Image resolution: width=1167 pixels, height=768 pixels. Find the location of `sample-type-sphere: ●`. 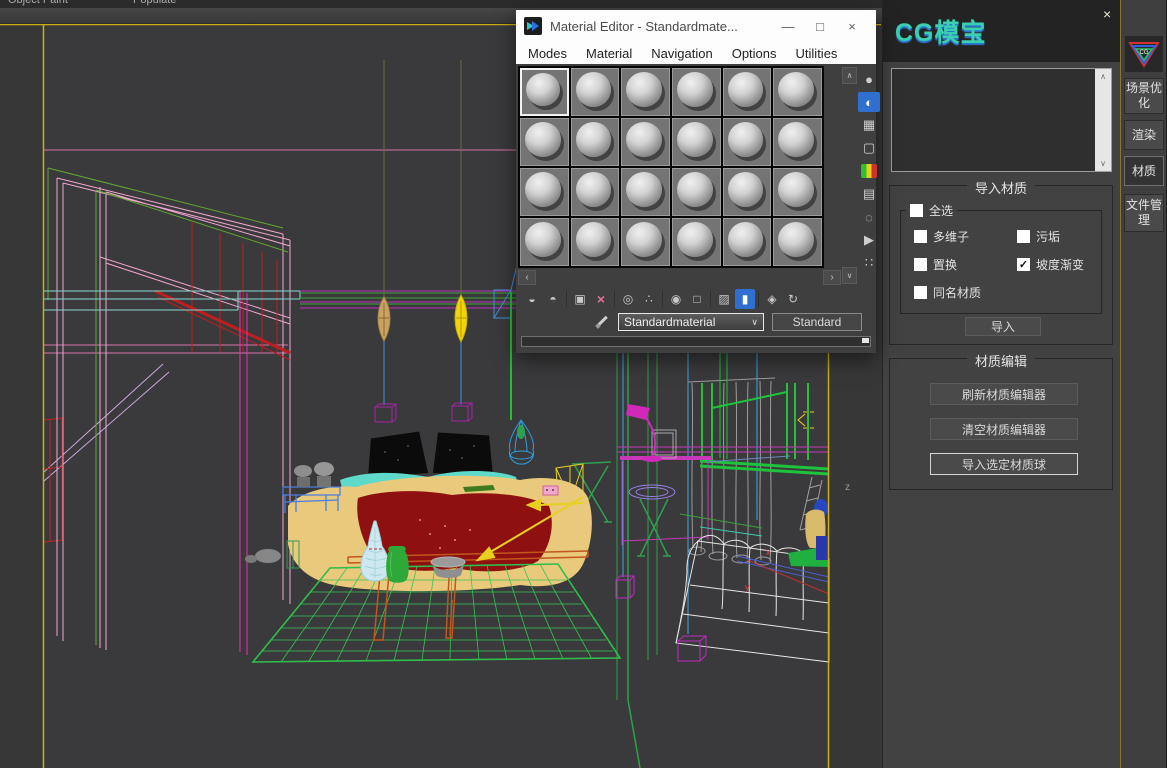

sample-type-sphere: ● is located at coordinates (869, 79).